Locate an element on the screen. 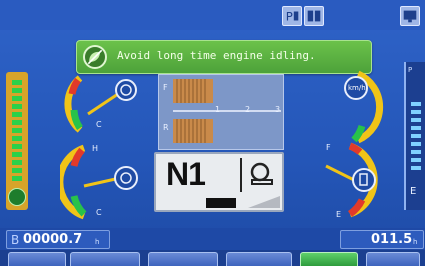 This screenshot has width=425, height=266. speed-step-2: 2 is located at coordinates (248, 109).